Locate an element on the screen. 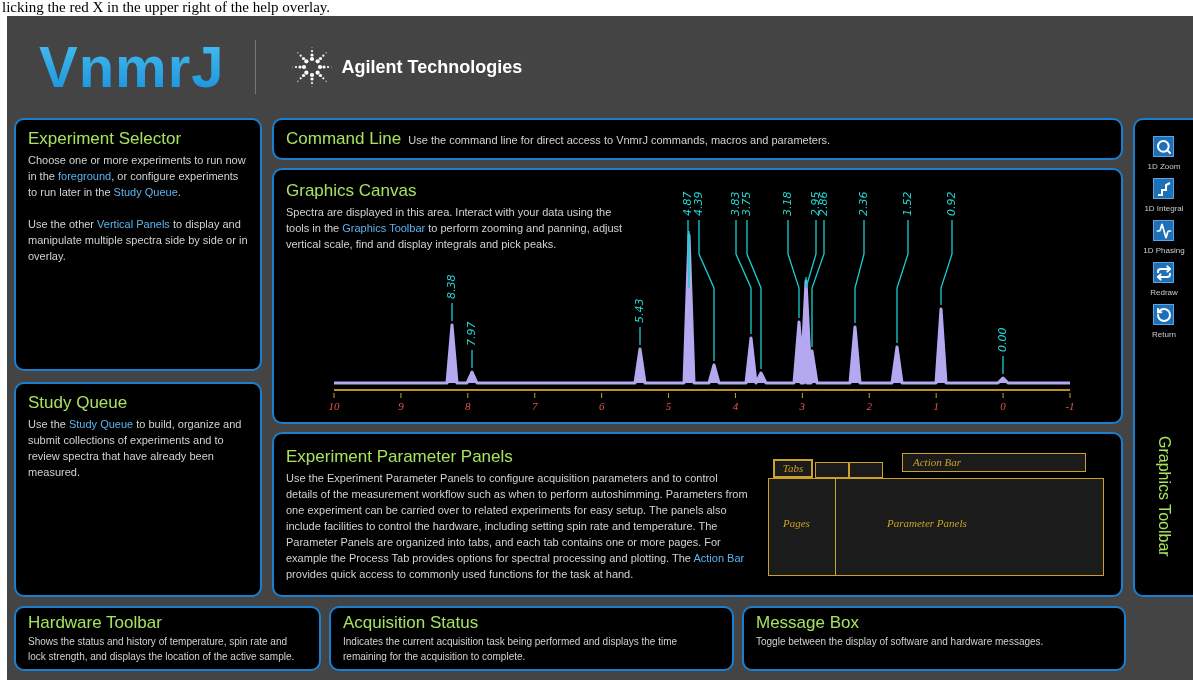 Image resolution: width=1193 pixels, height=680 pixels. peak-label: 8.38 is located at coordinates (451, 286).